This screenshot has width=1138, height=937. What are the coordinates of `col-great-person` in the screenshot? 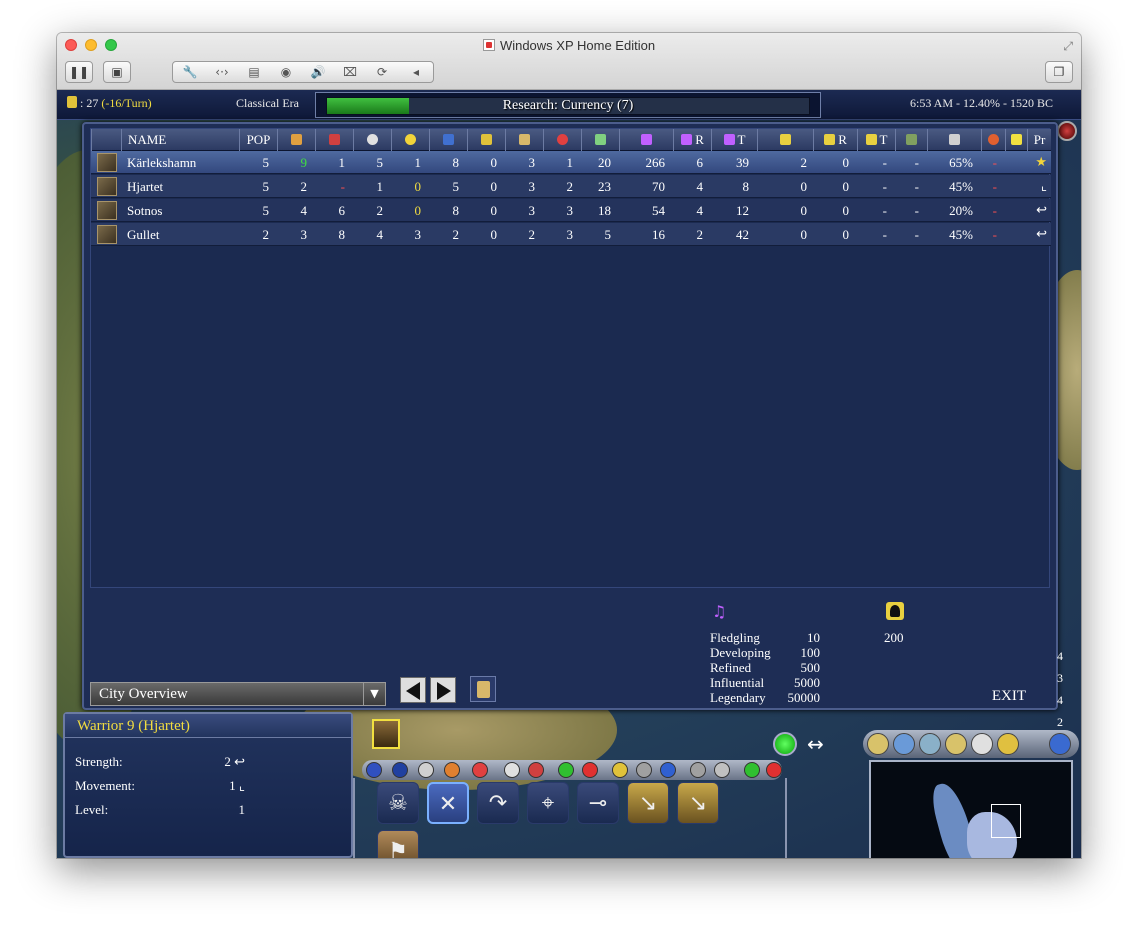 It's located at (785, 140).